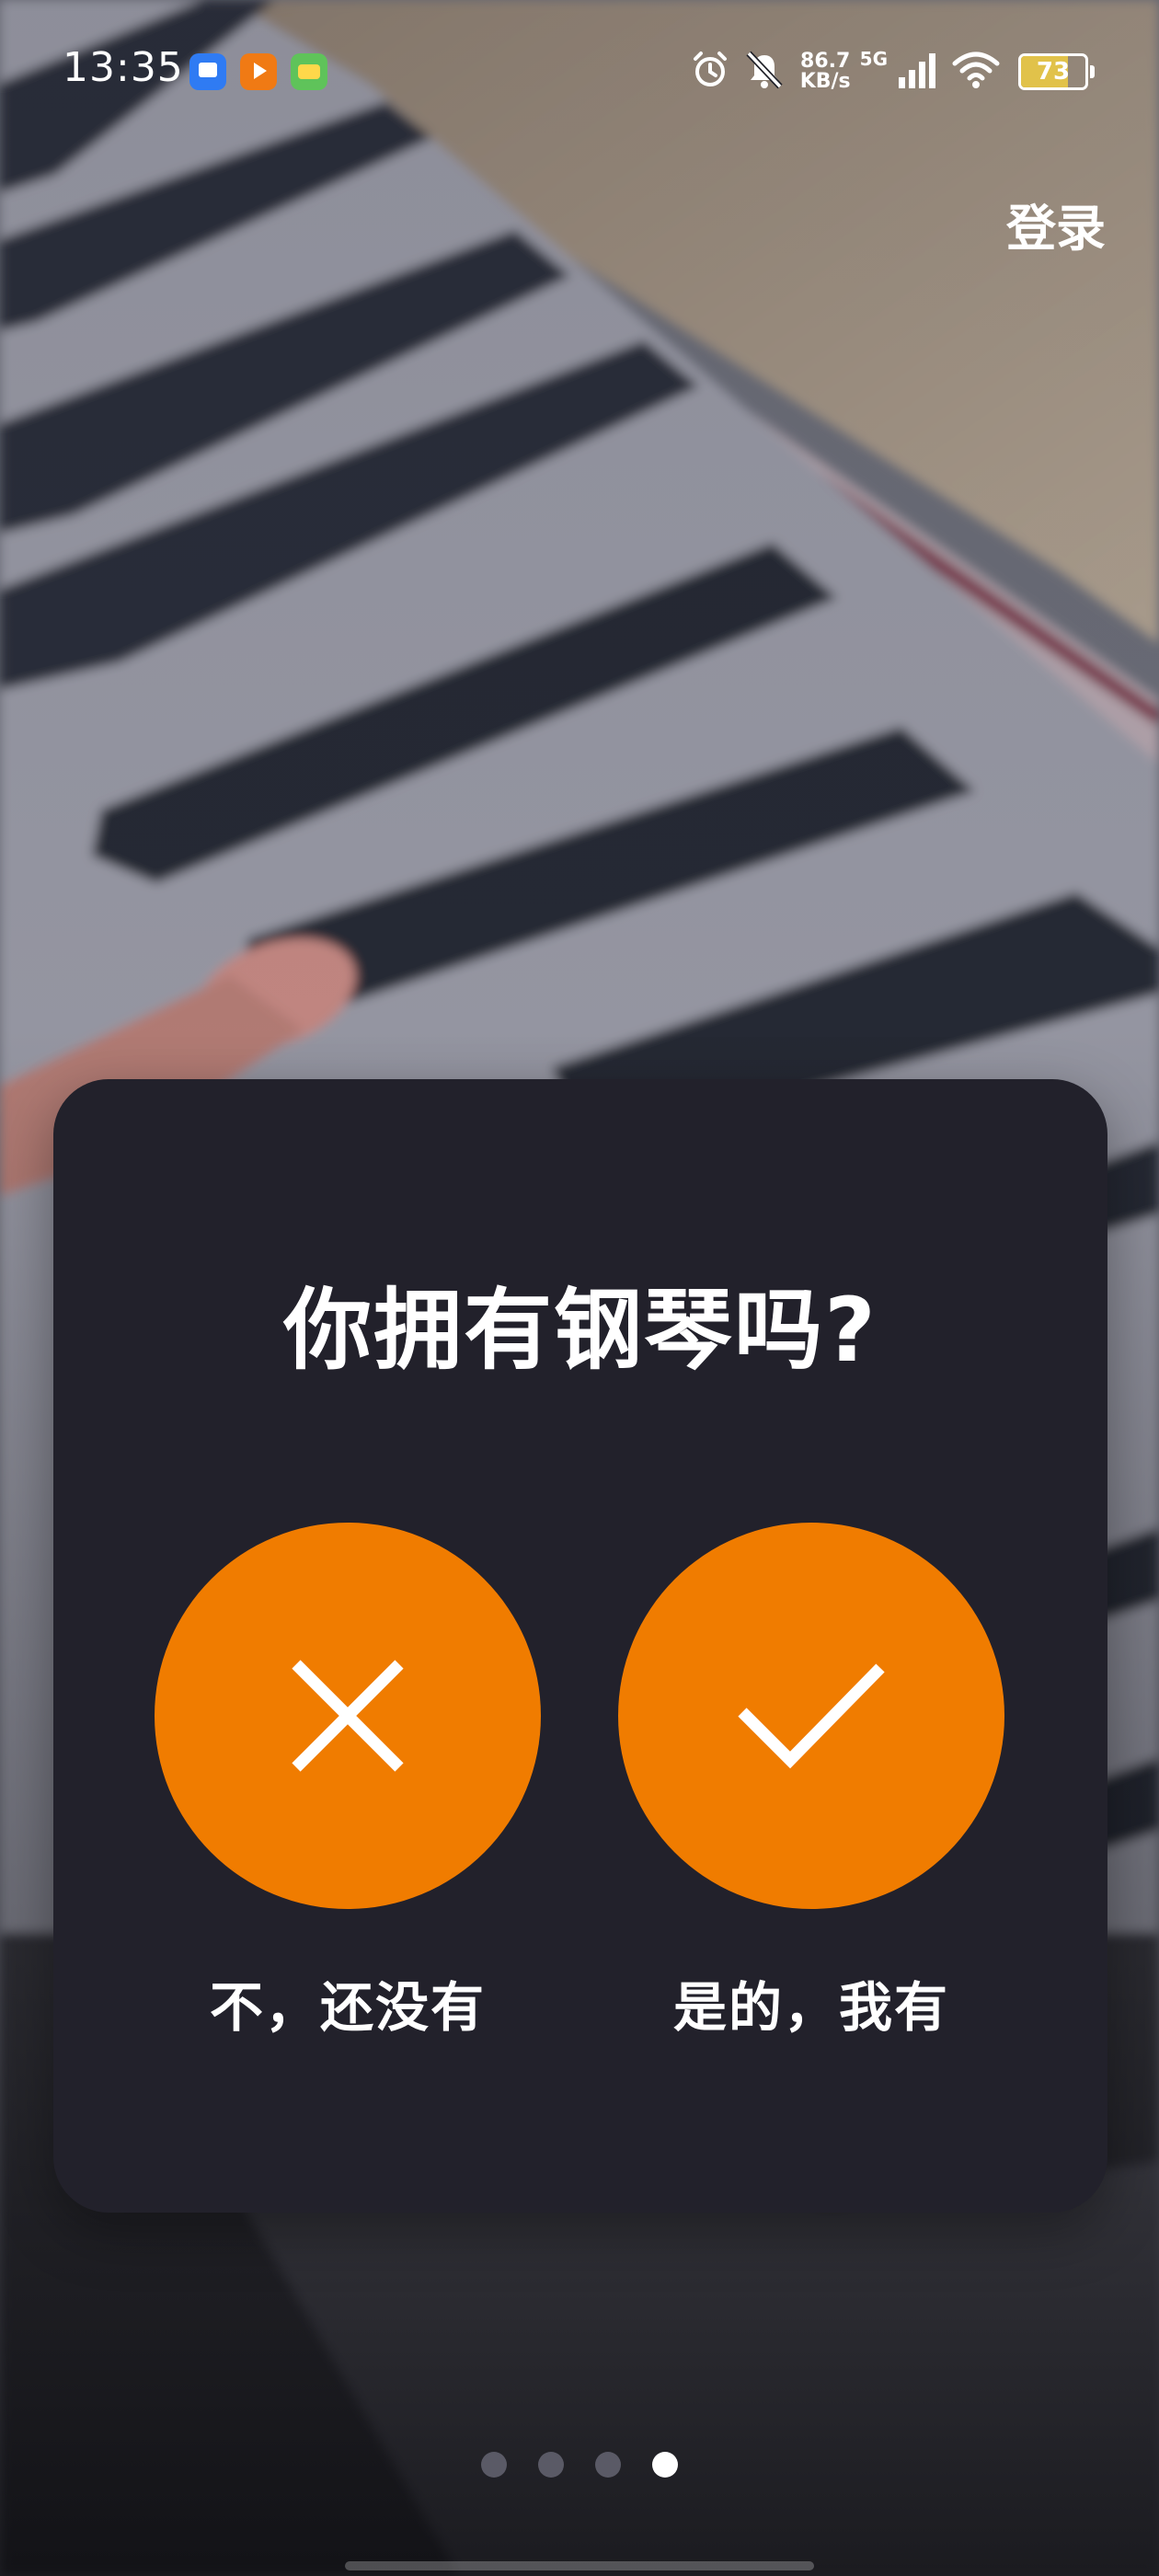 The height and width of the screenshot is (2576, 1159). What do you see at coordinates (811, 2002) in the screenshot?
I see `yes-label: 是的，我有` at bounding box center [811, 2002].